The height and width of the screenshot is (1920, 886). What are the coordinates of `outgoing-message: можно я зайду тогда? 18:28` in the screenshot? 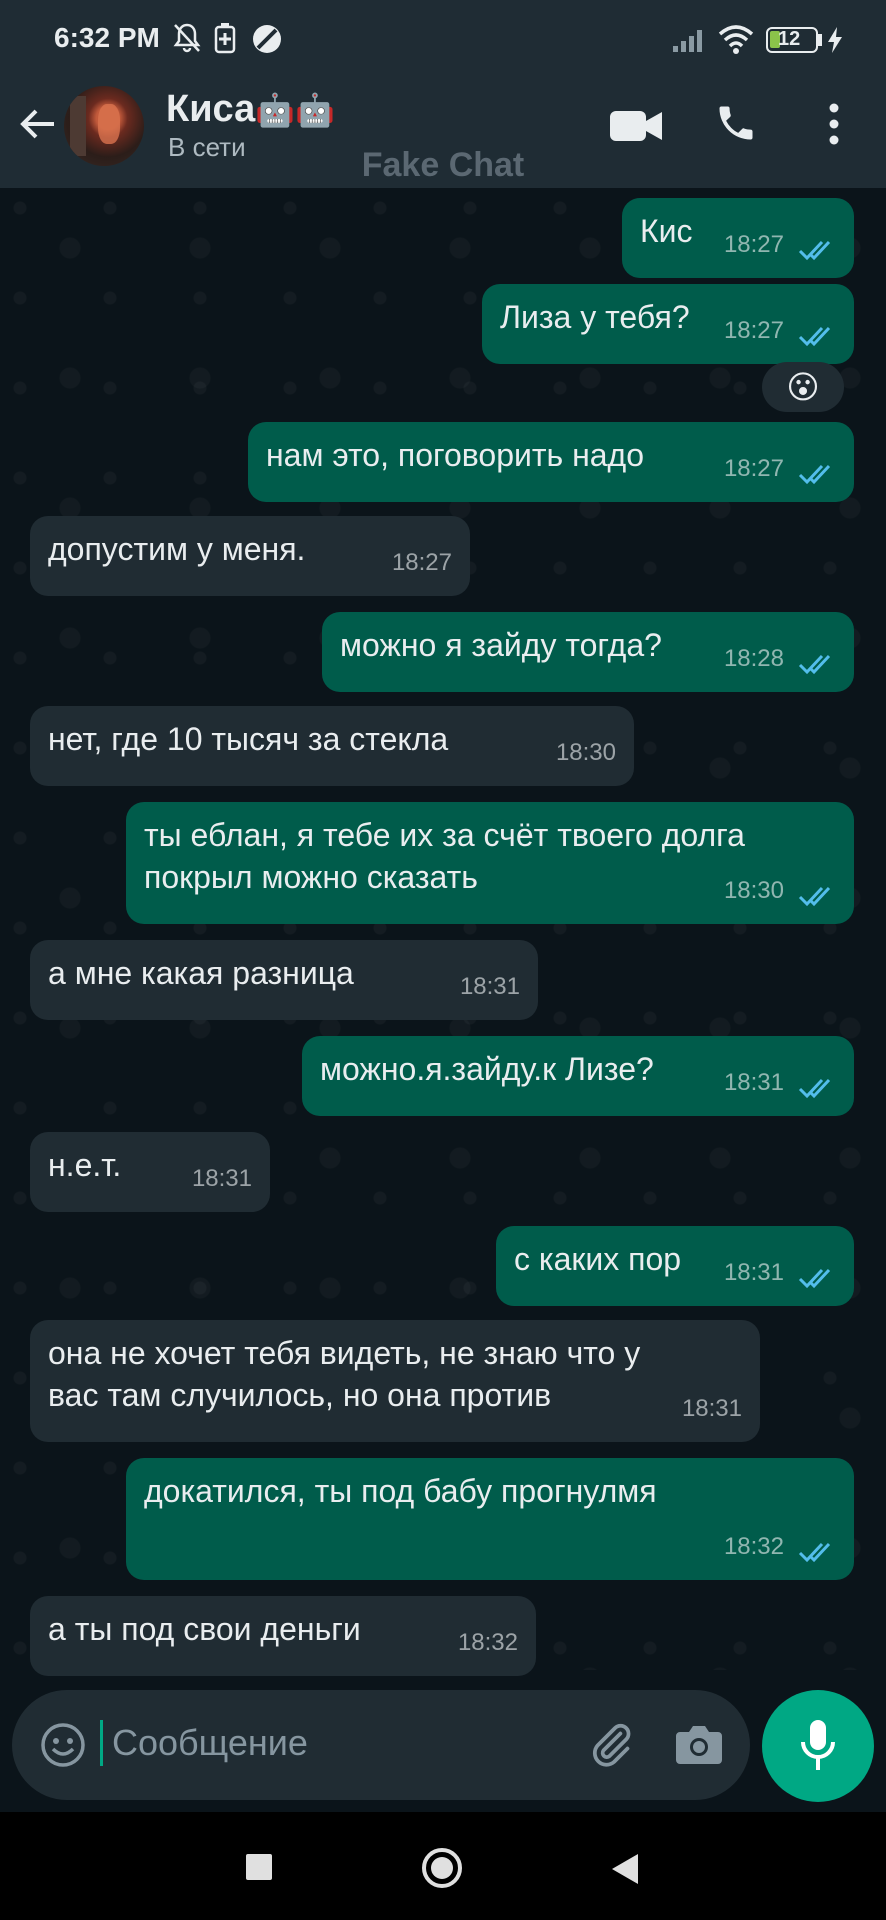 It's located at (588, 652).